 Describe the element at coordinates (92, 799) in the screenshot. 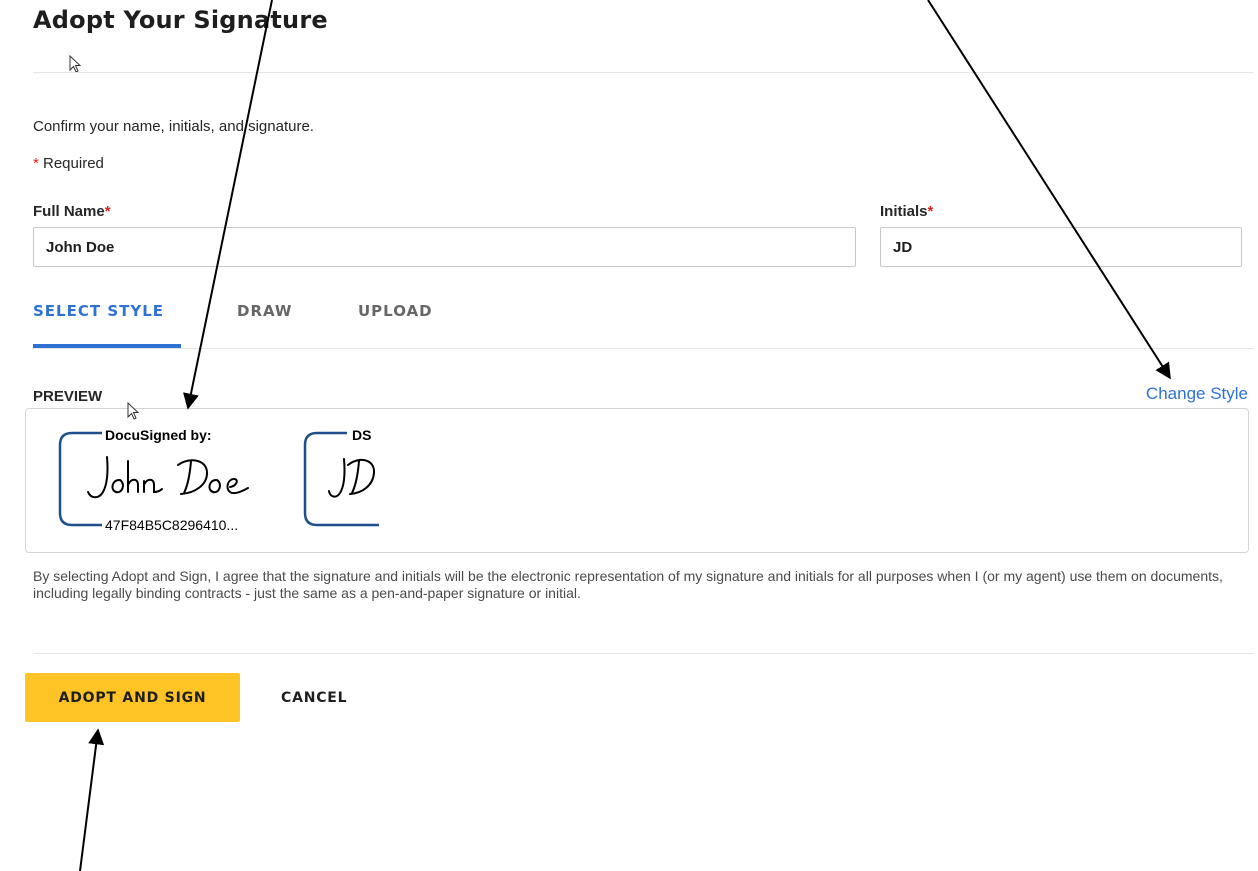

I see `annotation-arrow-adopt` at that location.